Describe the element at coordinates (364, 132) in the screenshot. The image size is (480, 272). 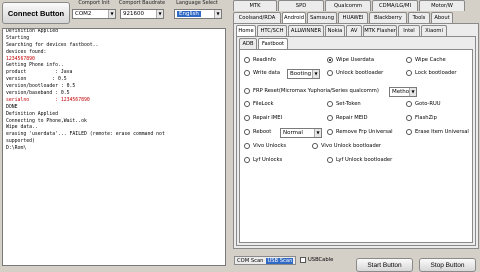
I see `remove-frp-label: Remove Frp Universal` at that location.